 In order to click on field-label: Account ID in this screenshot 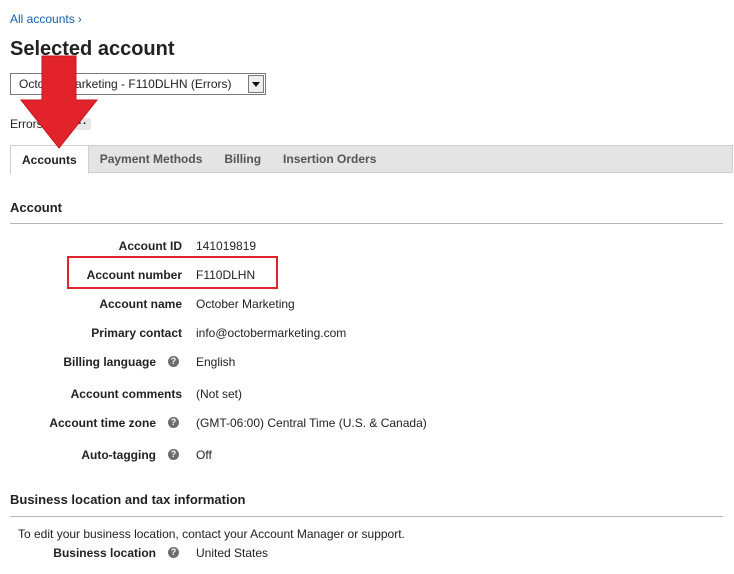, I will do `click(150, 246)`.